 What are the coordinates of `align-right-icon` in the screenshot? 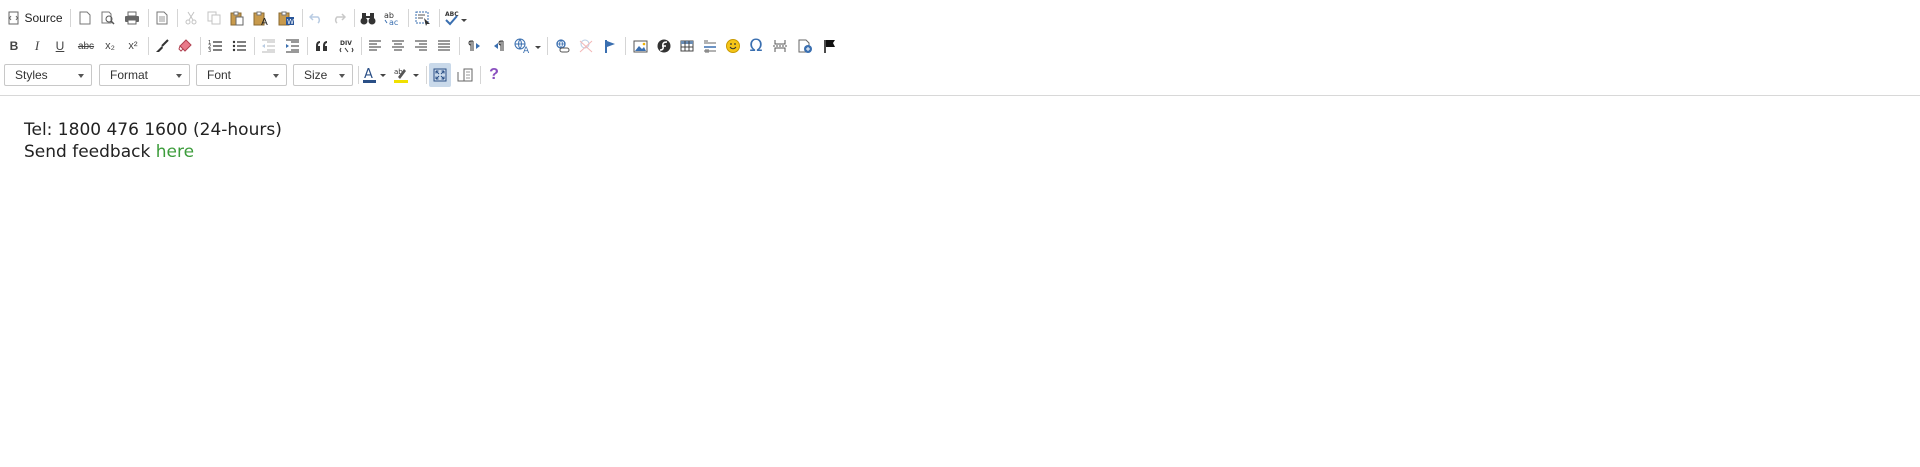 It's located at (421, 45).